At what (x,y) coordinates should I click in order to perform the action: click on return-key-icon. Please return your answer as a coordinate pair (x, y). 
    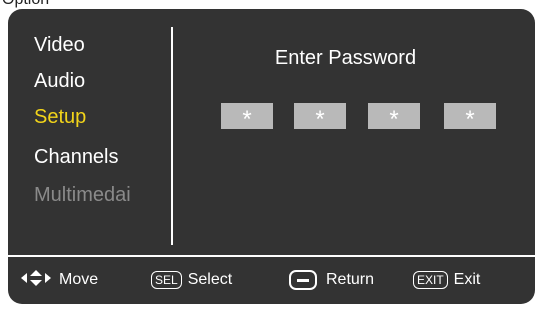
    Looking at the image, I should click on (303, 280).